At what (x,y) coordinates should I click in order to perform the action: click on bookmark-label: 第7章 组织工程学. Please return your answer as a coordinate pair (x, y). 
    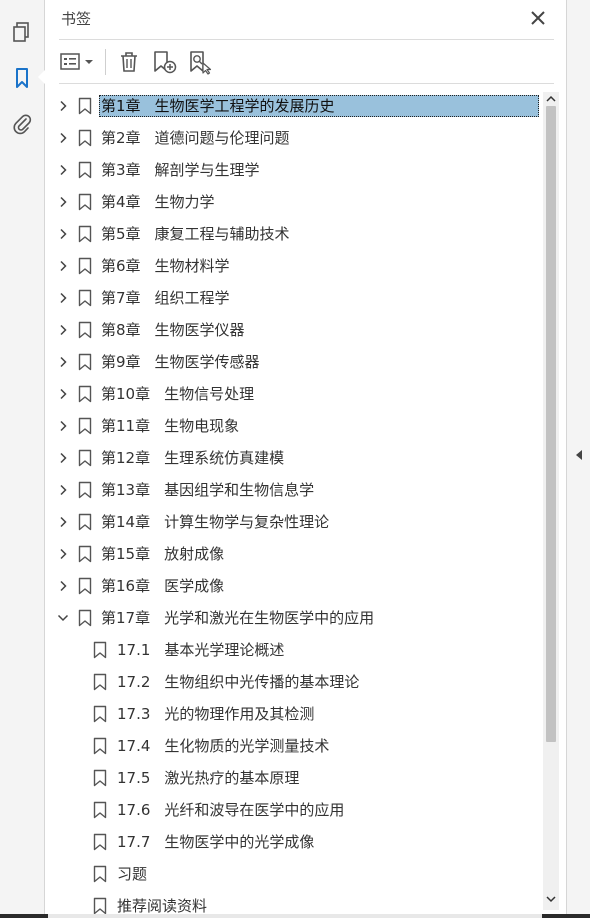
    Looking at the image, I should click on (165, 298).